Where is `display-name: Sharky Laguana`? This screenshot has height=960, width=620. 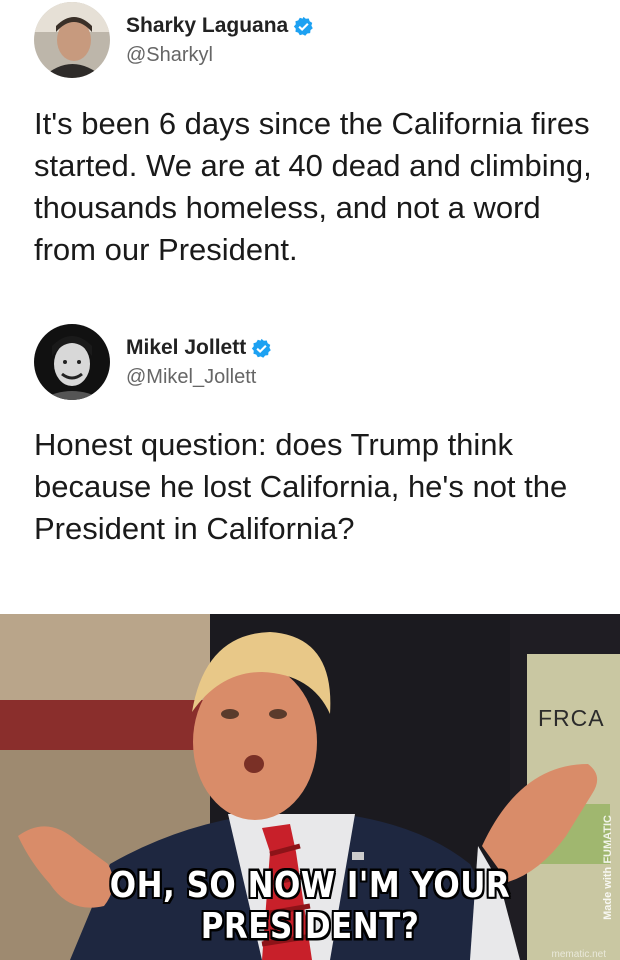
display-name: Sharky Laguana is located at coordinates (220, 25).